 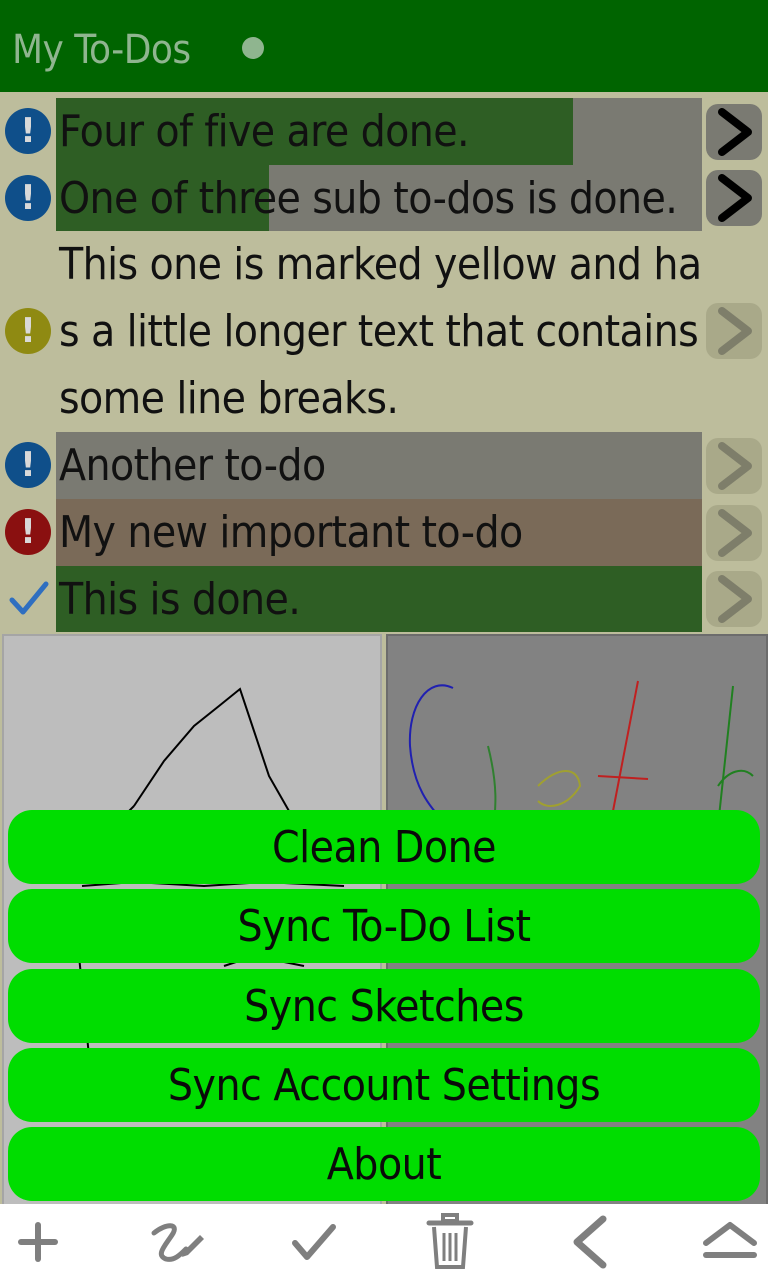 I want to click on sync-account-settings-button: Sync Account Settings, so click(x=384, y=1085).